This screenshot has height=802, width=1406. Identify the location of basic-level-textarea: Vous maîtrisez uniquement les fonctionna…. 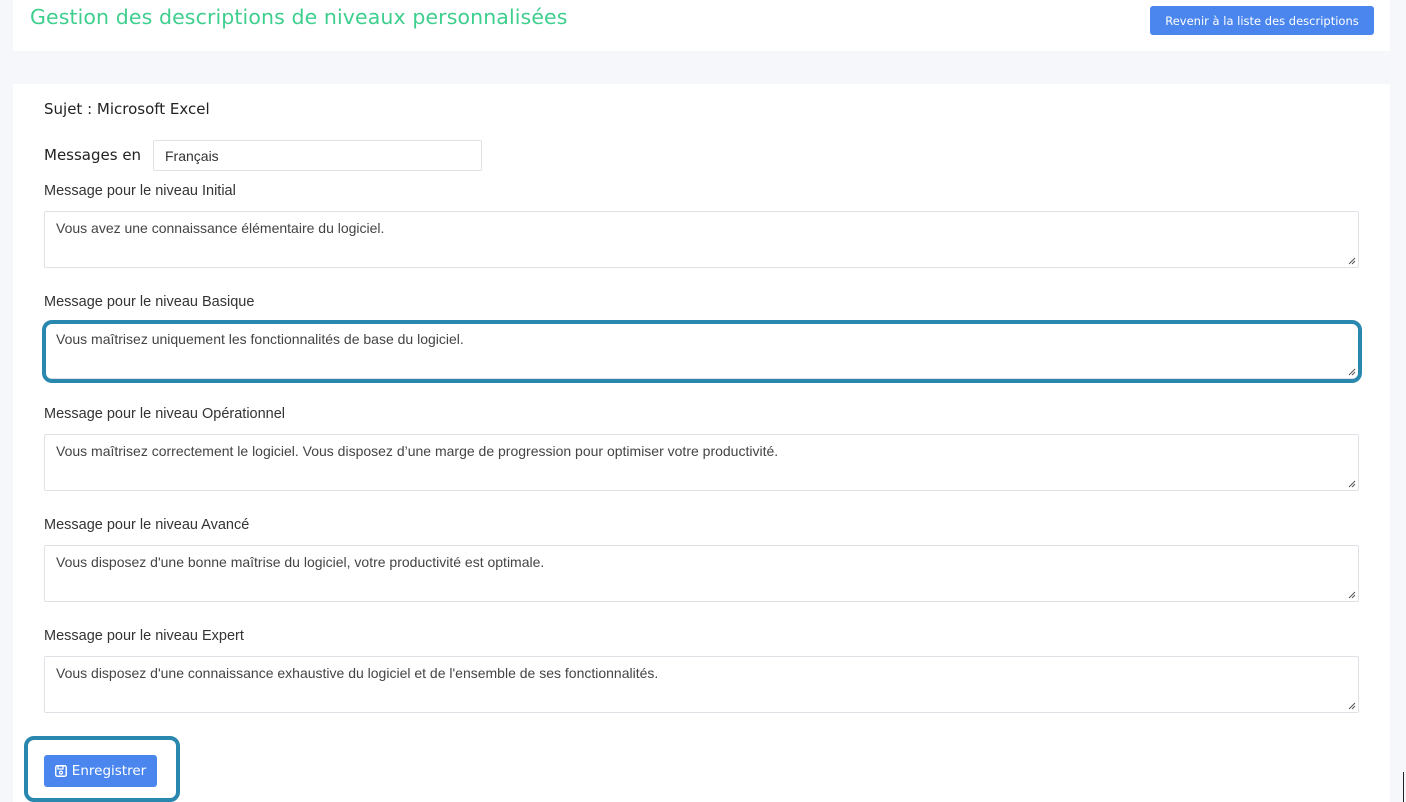
(701, 350).